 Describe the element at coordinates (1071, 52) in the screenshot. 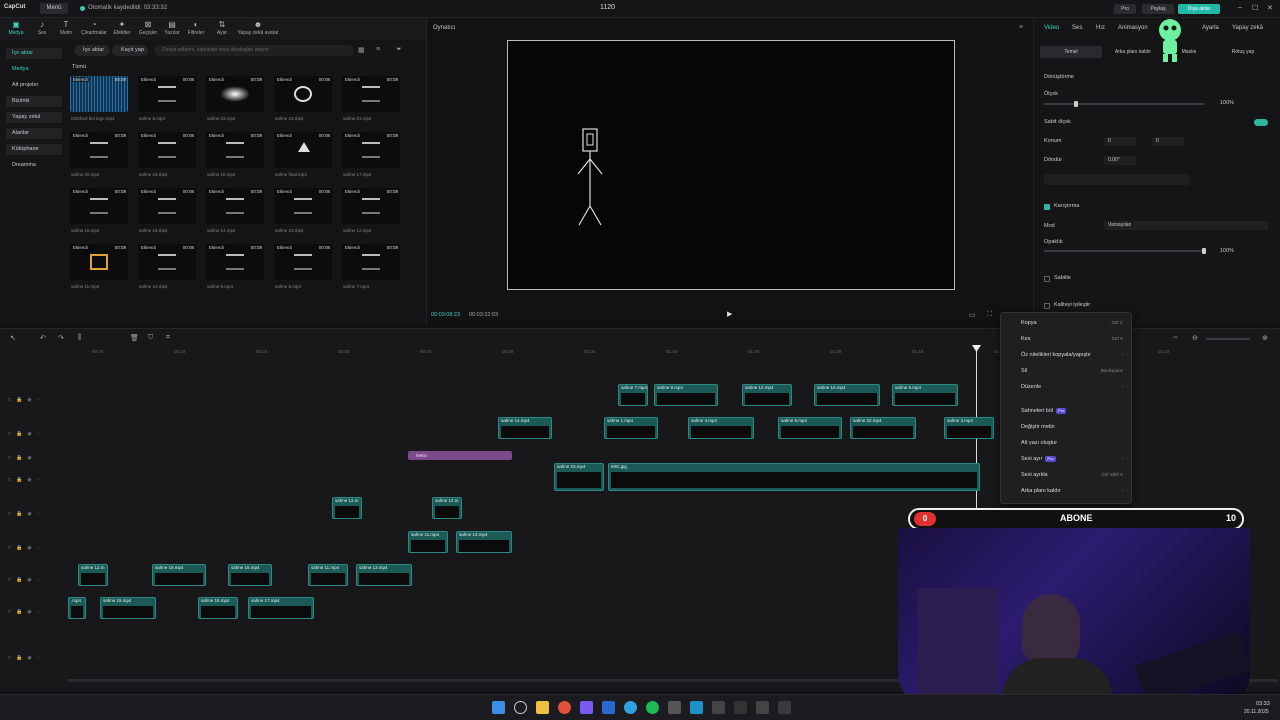

I see `subtab-basic: Temel` at that location.